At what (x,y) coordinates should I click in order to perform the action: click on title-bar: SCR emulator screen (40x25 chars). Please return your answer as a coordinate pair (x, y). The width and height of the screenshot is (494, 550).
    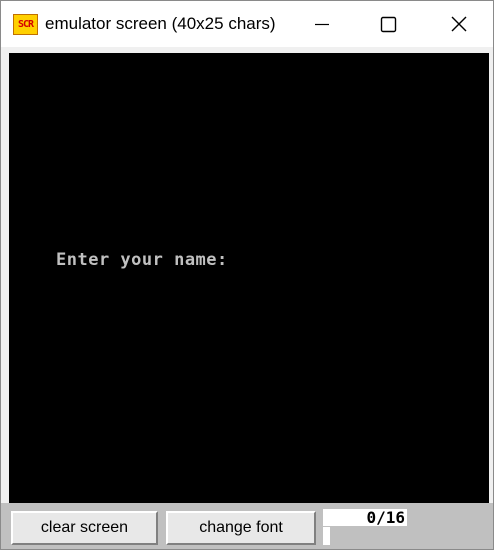
    Looking at the image, I should click on (247, 24).